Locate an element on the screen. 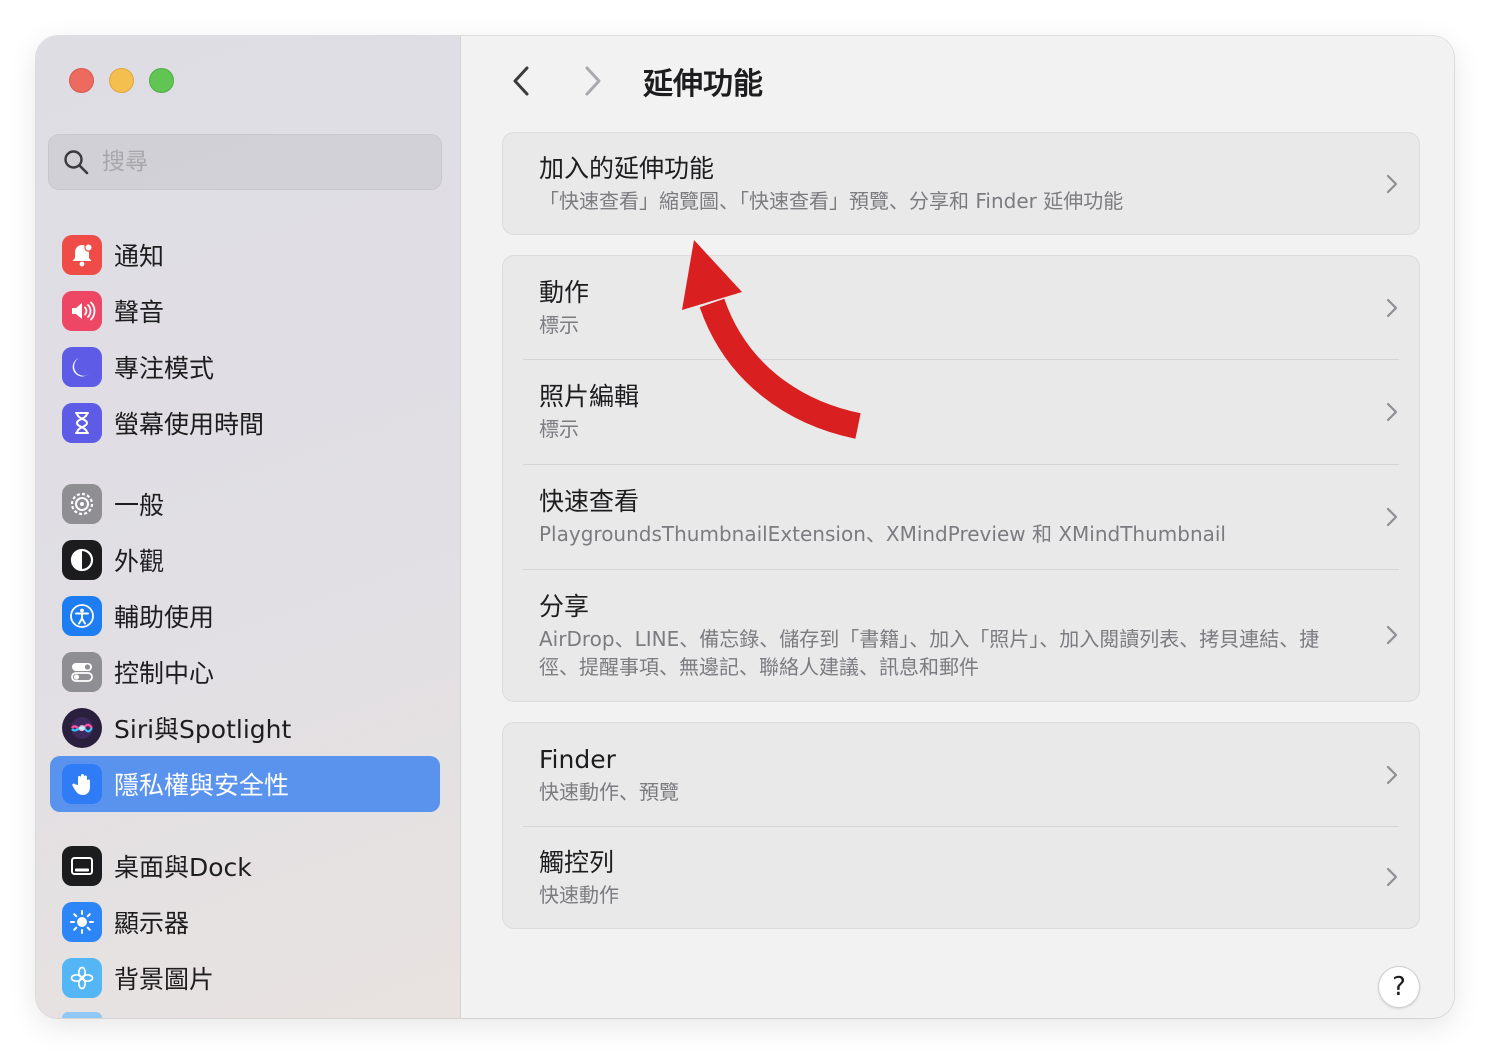  sidebar-item-screen-time: 螢幕使用時間 is located at coordinates (245, 423).